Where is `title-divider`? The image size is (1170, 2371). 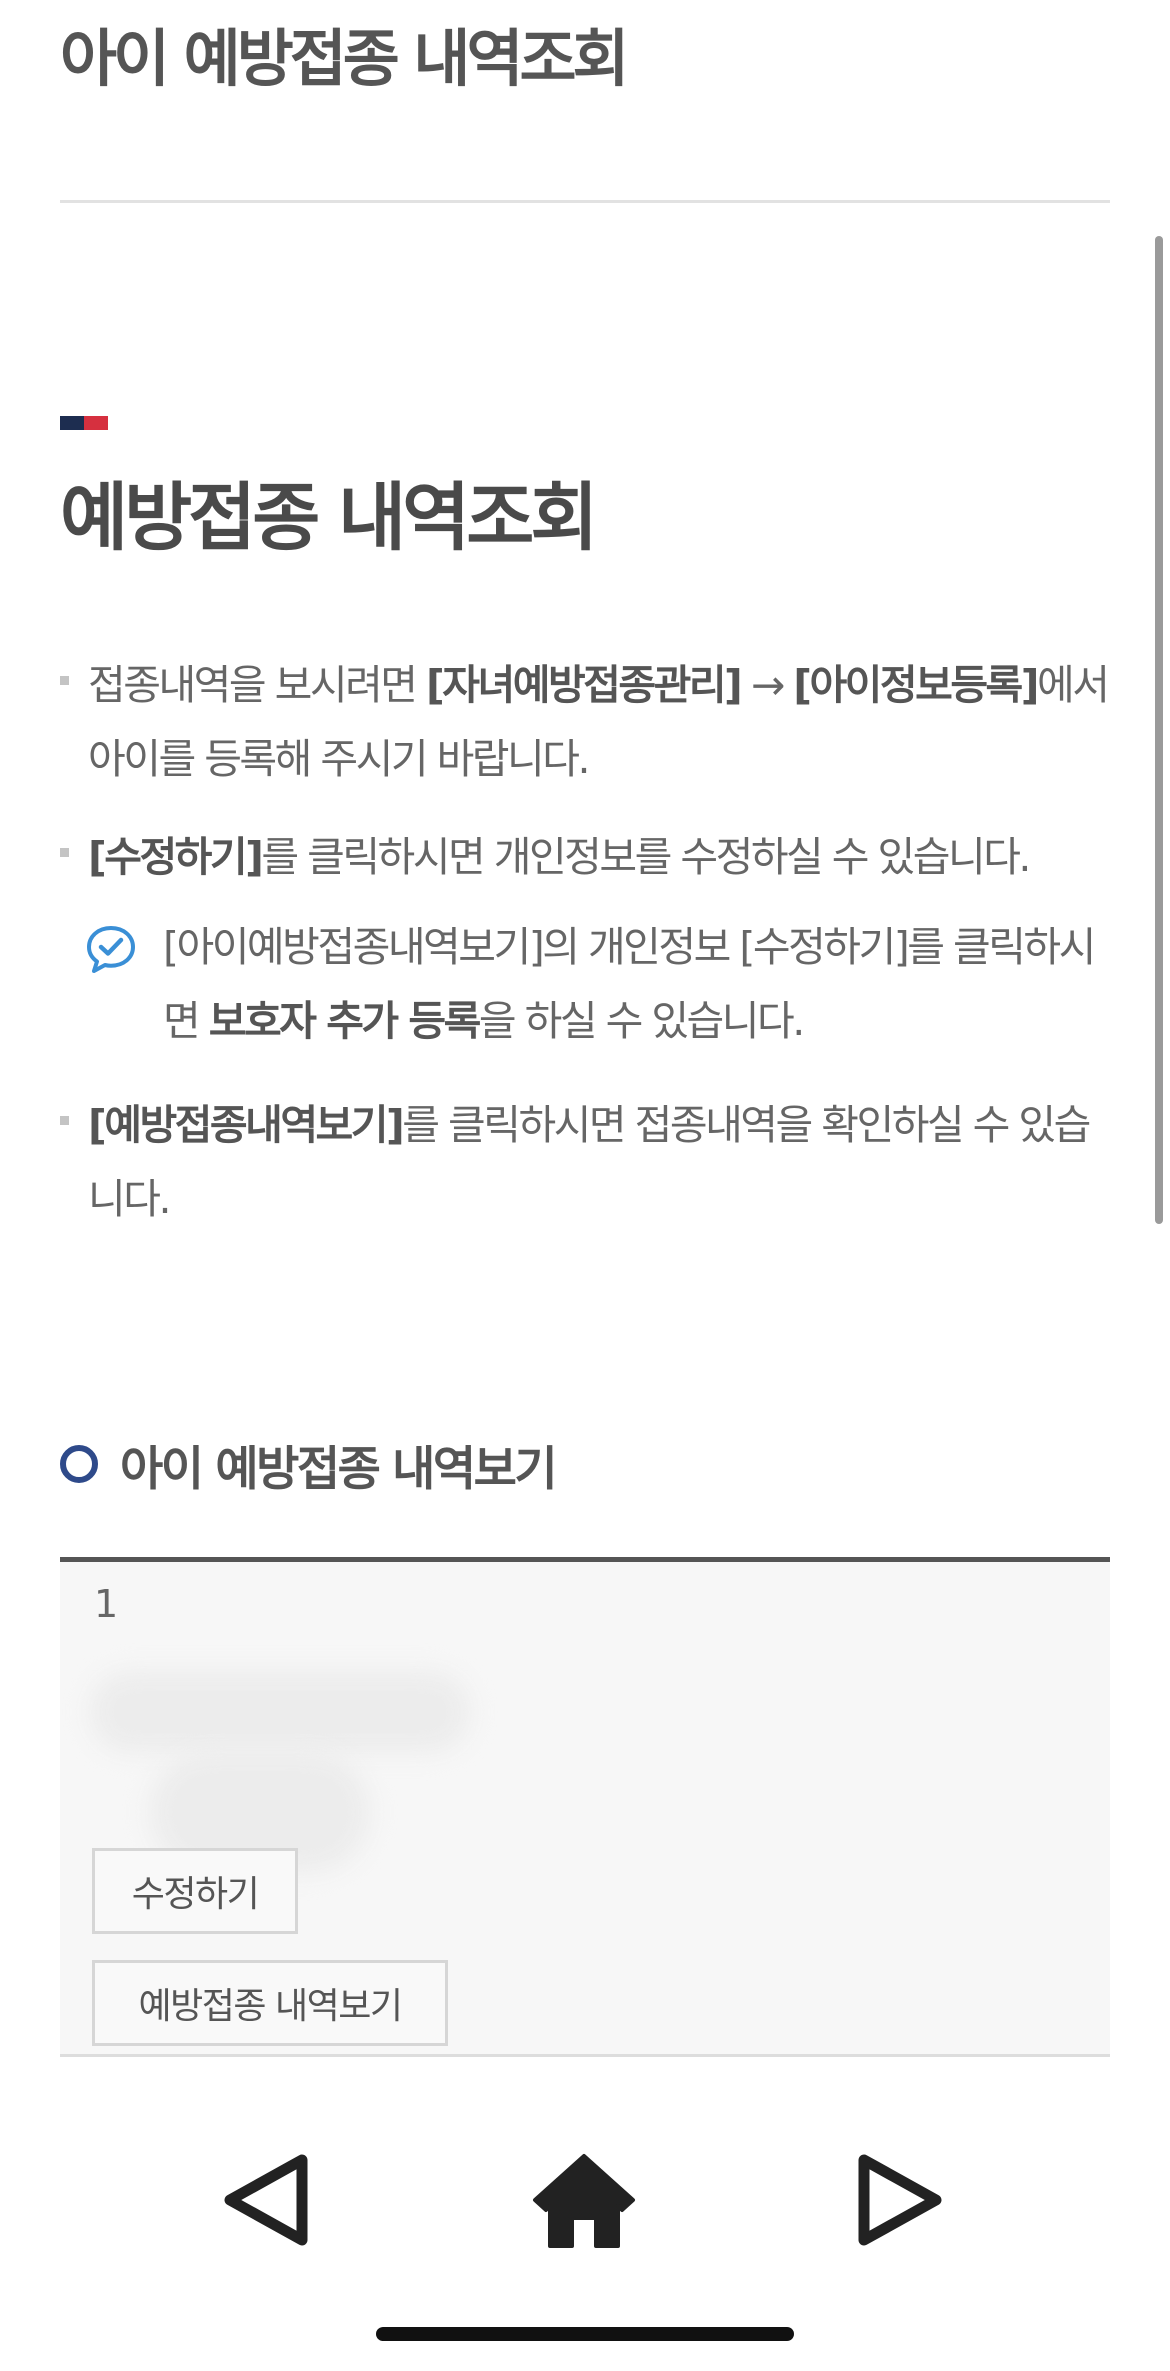 title-divider is located at coordinates (585, 201).